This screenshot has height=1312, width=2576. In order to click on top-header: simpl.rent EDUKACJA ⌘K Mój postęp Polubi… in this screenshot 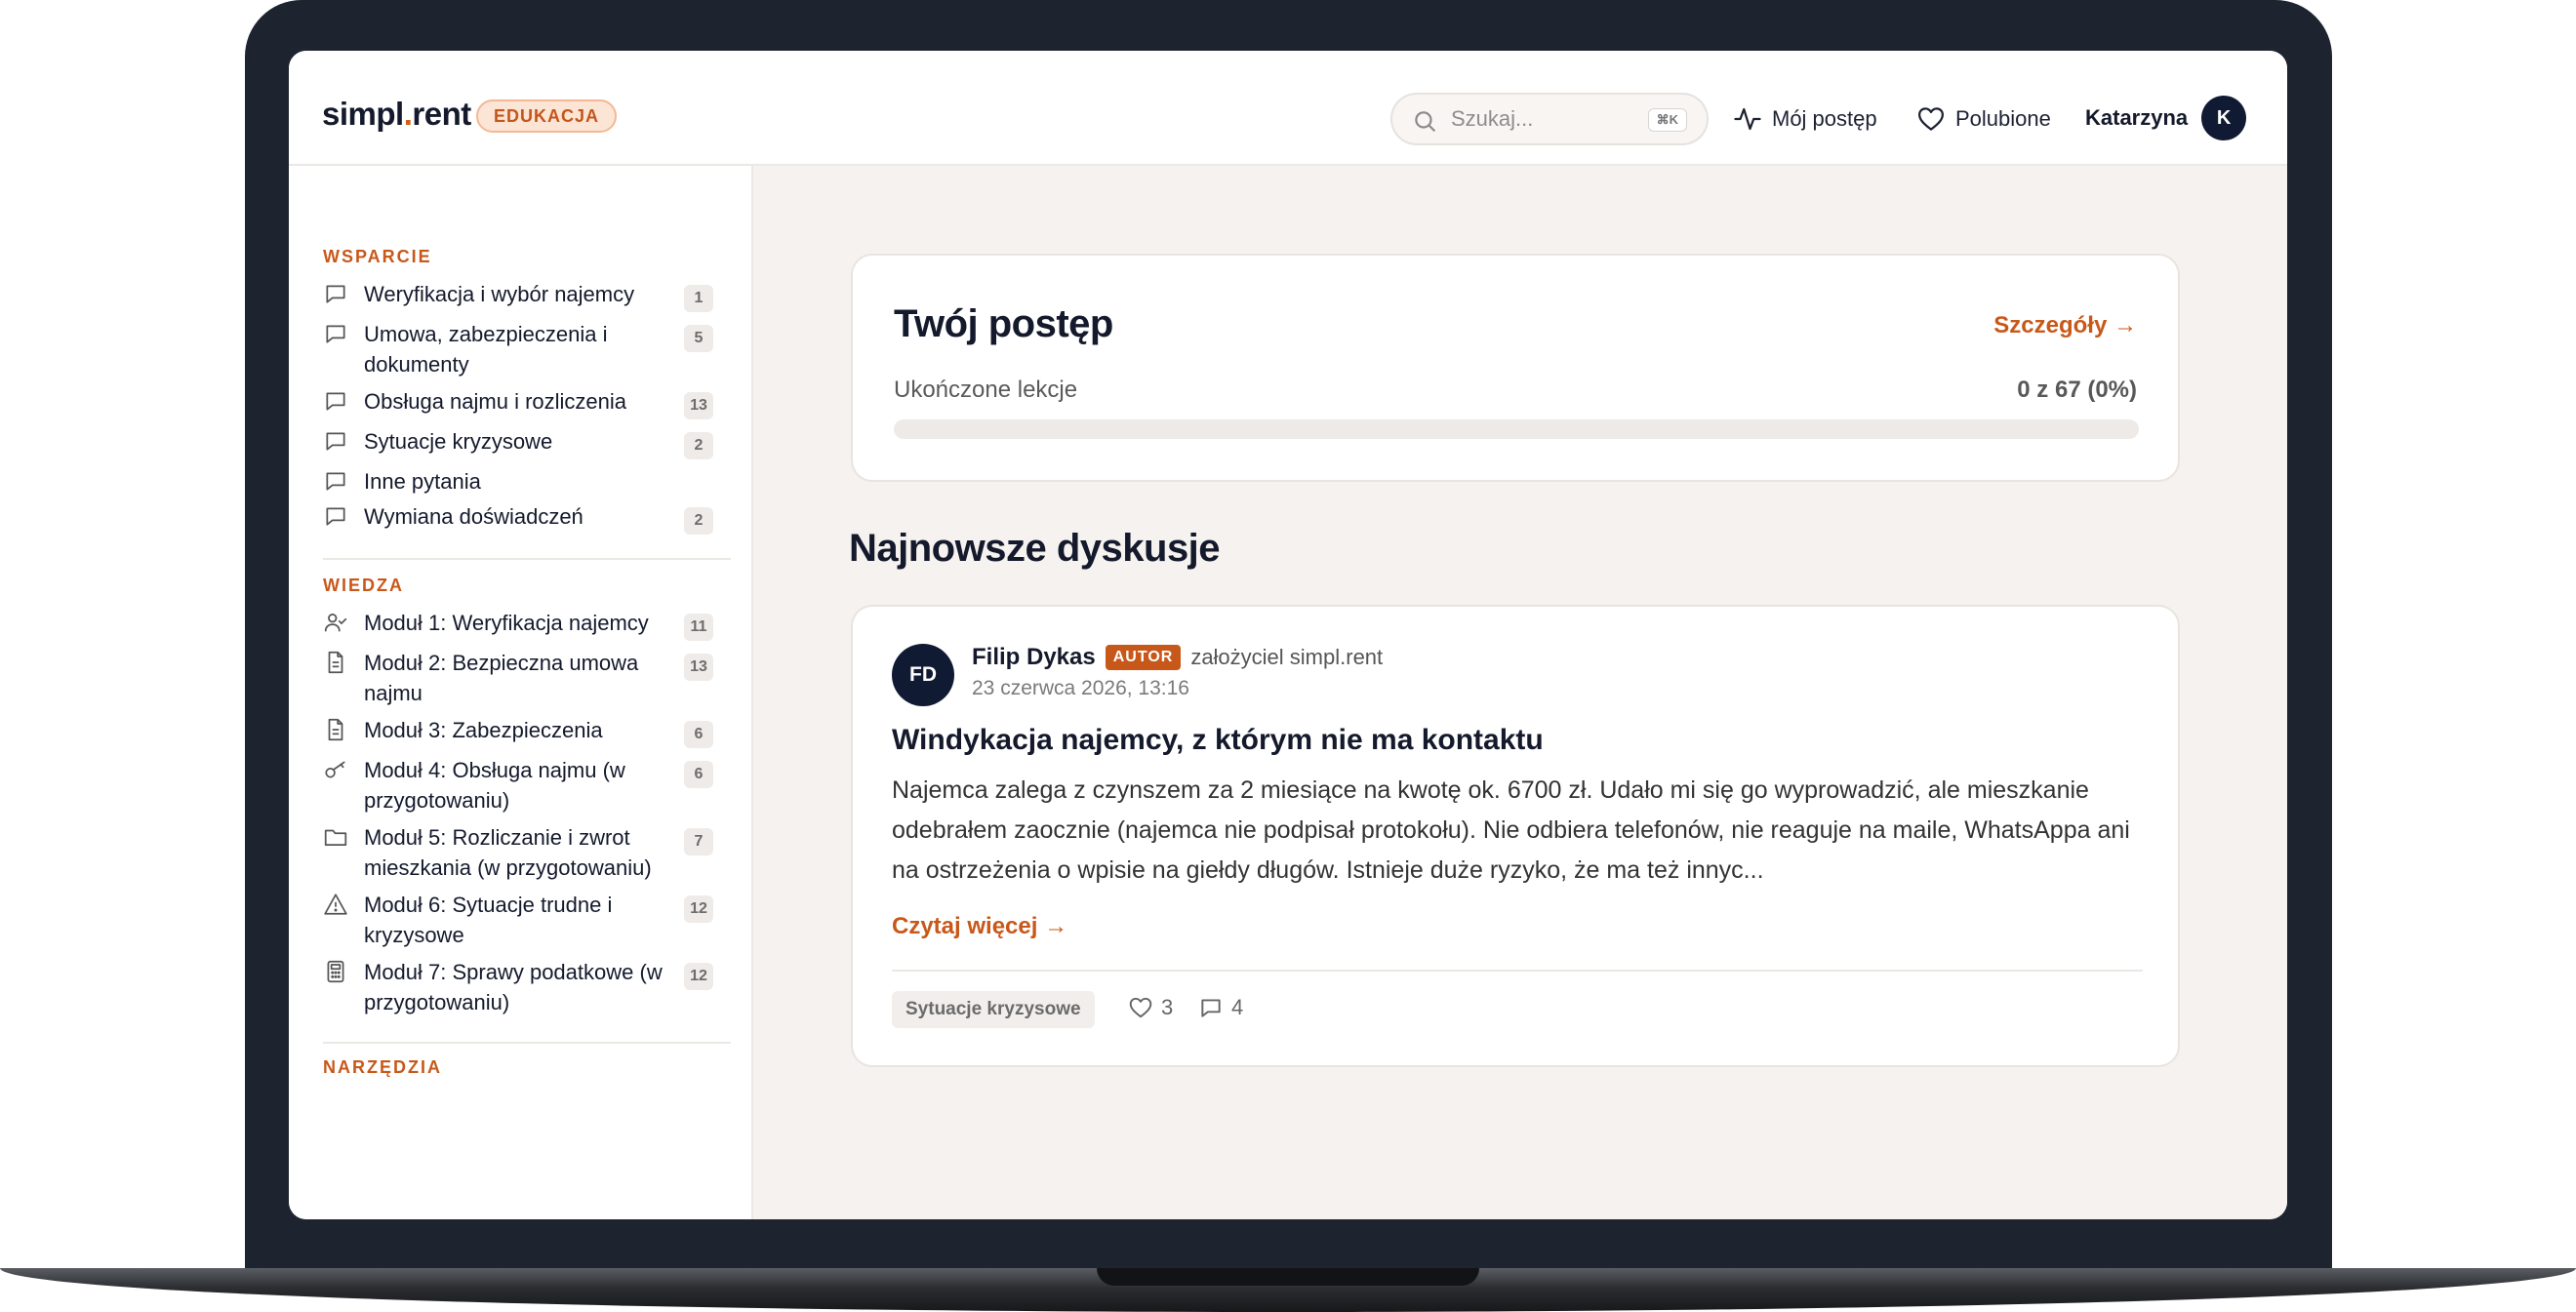, I will do `click(1288, 108)`.